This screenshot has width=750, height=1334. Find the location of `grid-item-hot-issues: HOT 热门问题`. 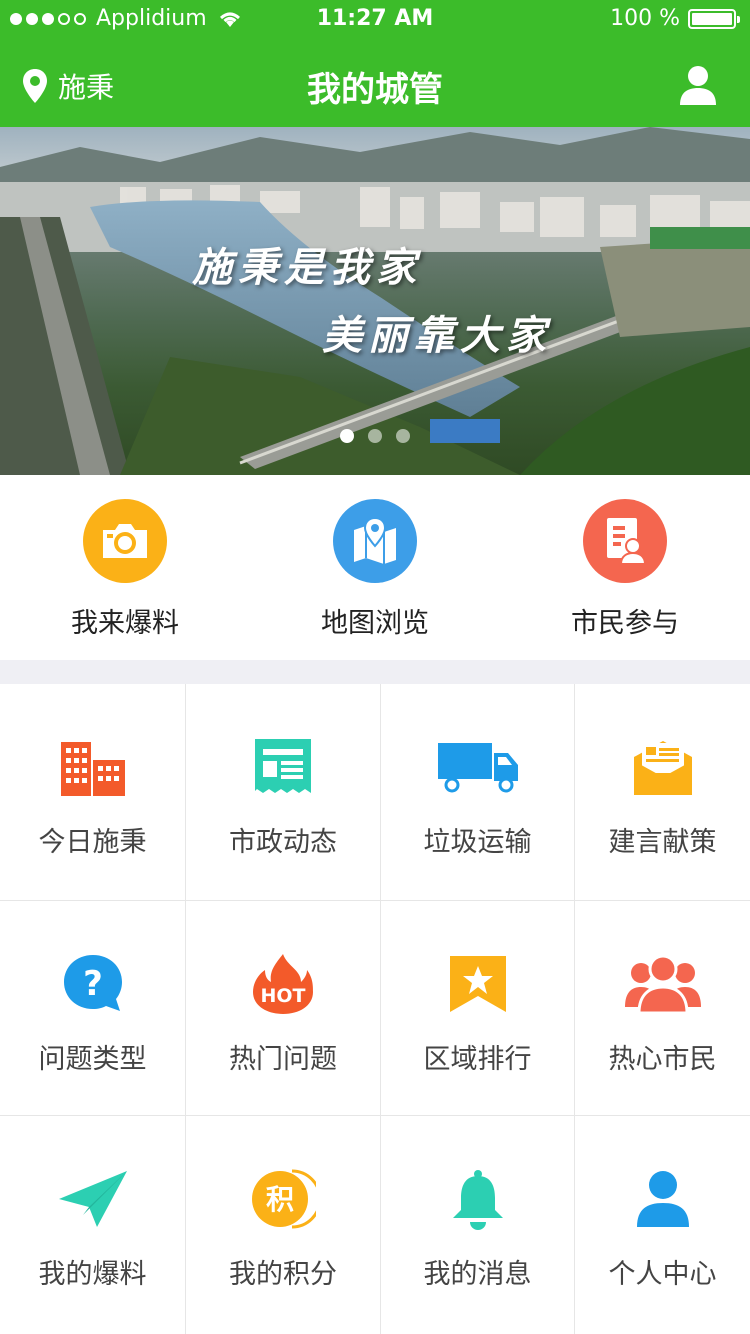

grid-item-hot-issues: HOT 热门问题 is located at coordinates (283, 1008).